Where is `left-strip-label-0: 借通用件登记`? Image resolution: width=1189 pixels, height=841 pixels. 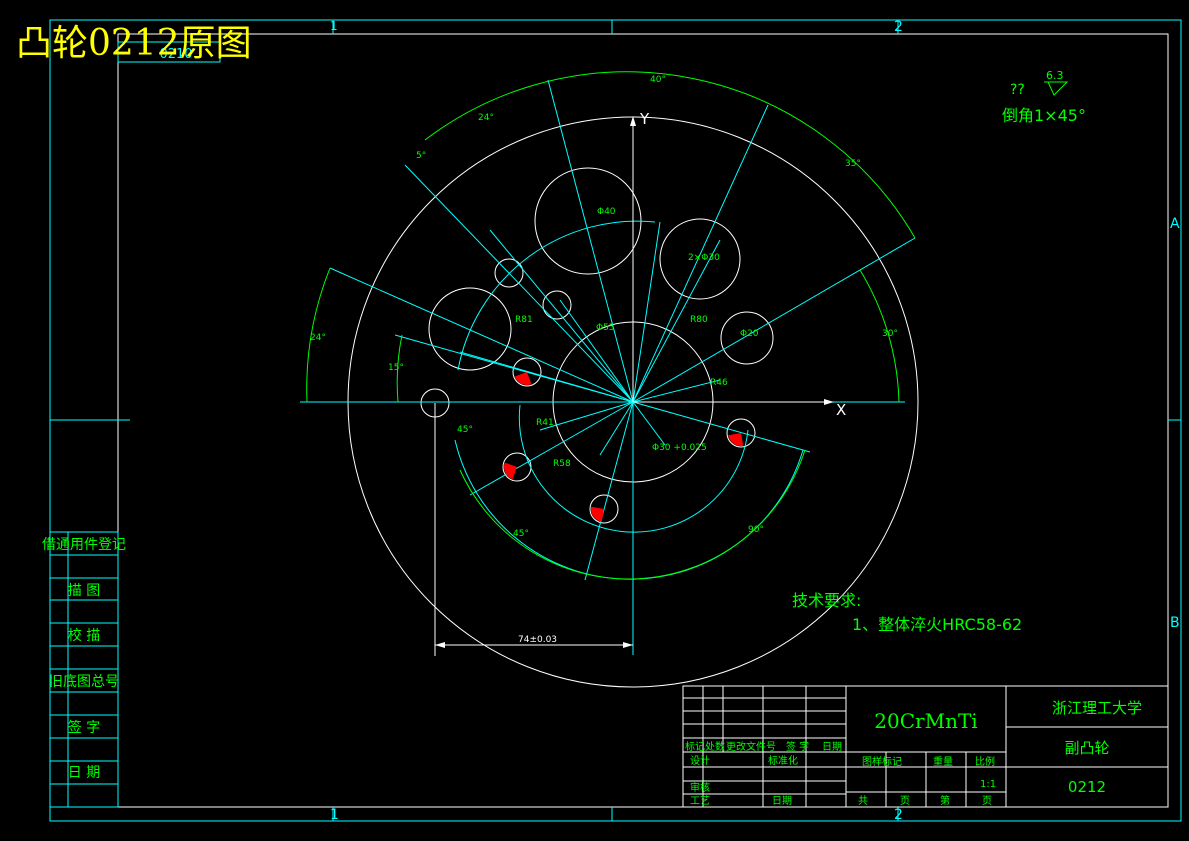
left-strip-label-0: 借通用件登记 is located at coordinates (84, 545).